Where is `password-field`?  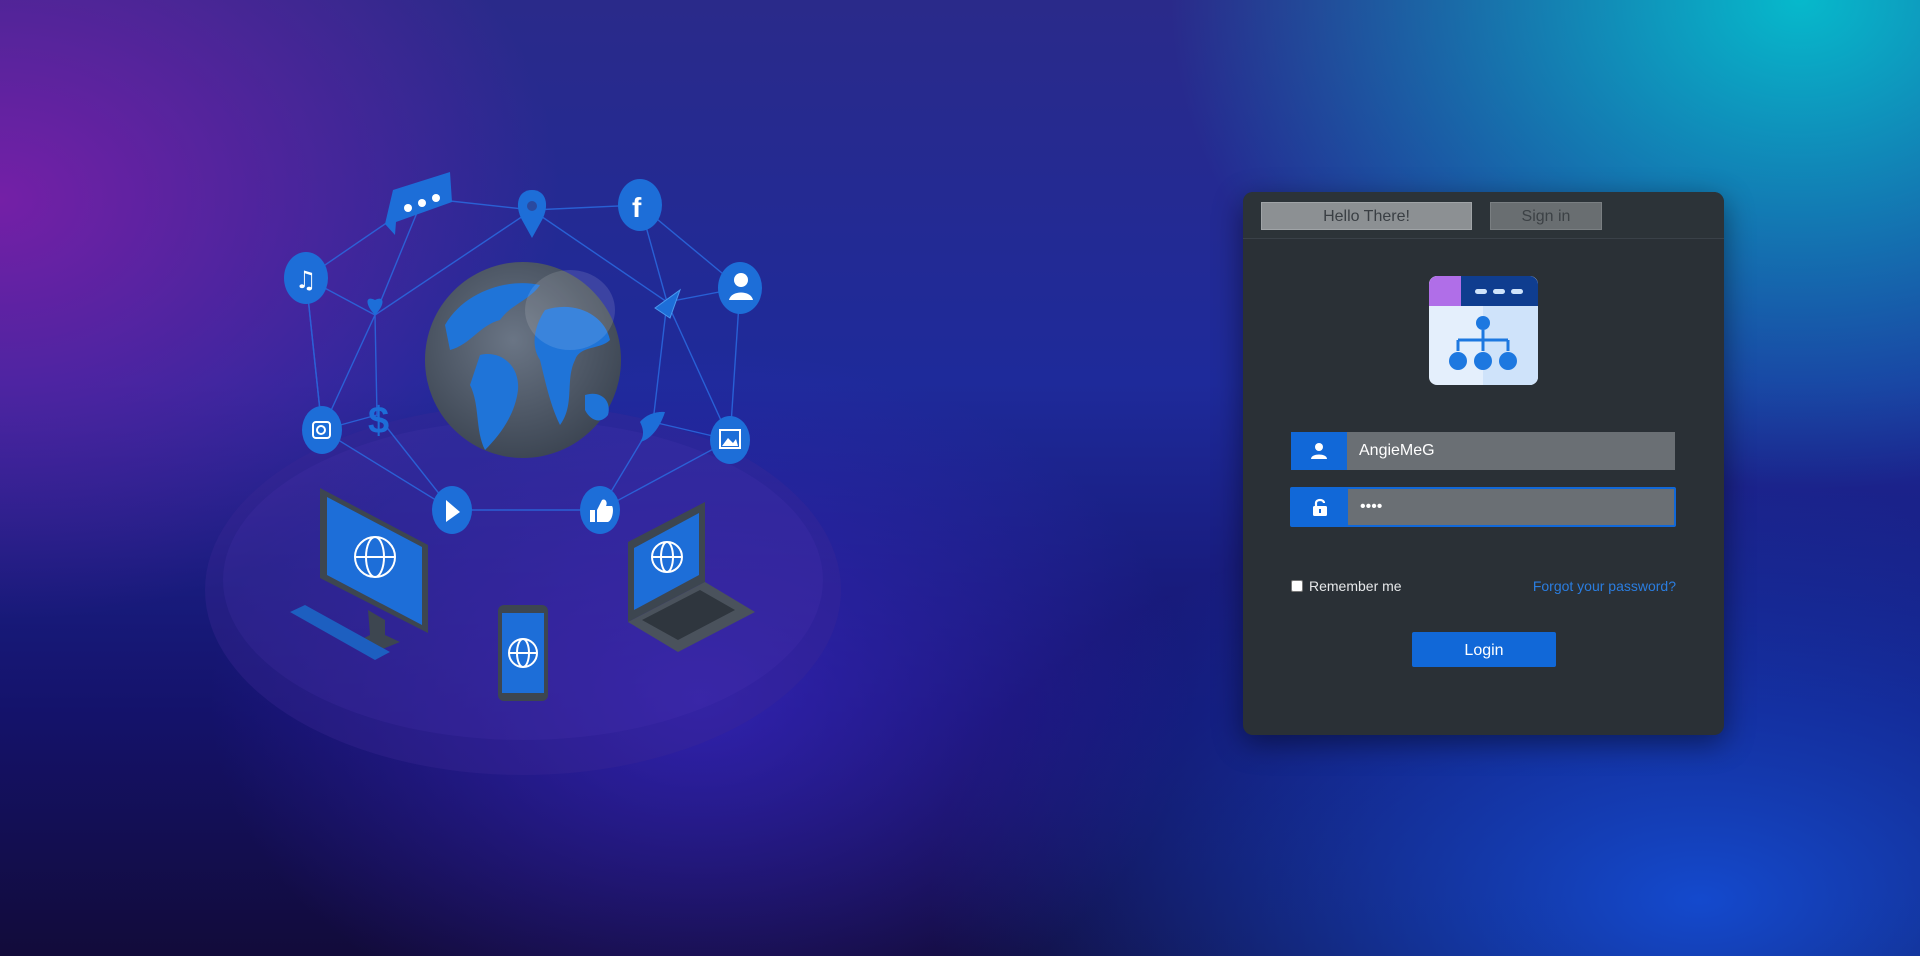
password-field is located at coordinates (1483, 507).